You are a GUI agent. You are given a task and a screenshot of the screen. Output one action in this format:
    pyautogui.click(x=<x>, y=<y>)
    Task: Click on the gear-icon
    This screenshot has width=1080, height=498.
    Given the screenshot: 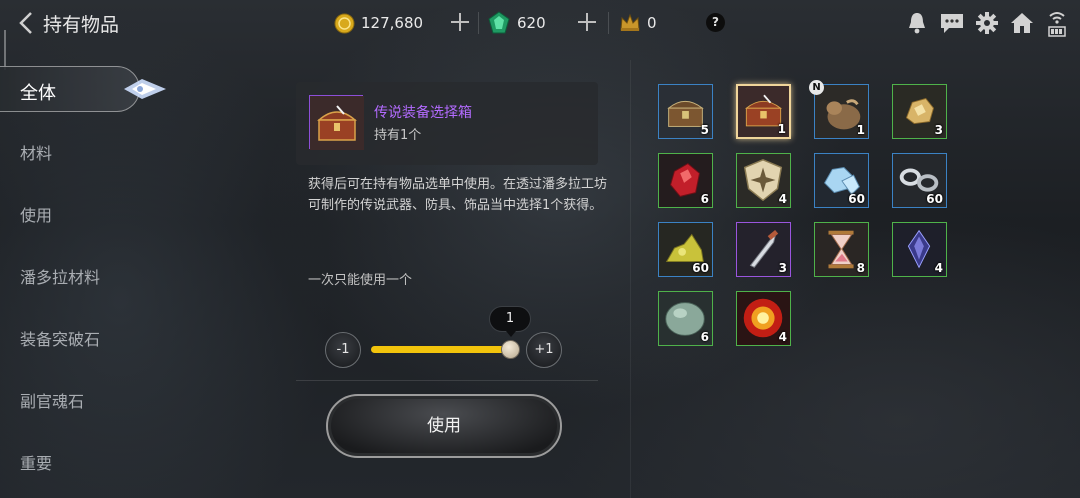 What is the action you would take?
    pyautogui.click(x=987, y=23)
    